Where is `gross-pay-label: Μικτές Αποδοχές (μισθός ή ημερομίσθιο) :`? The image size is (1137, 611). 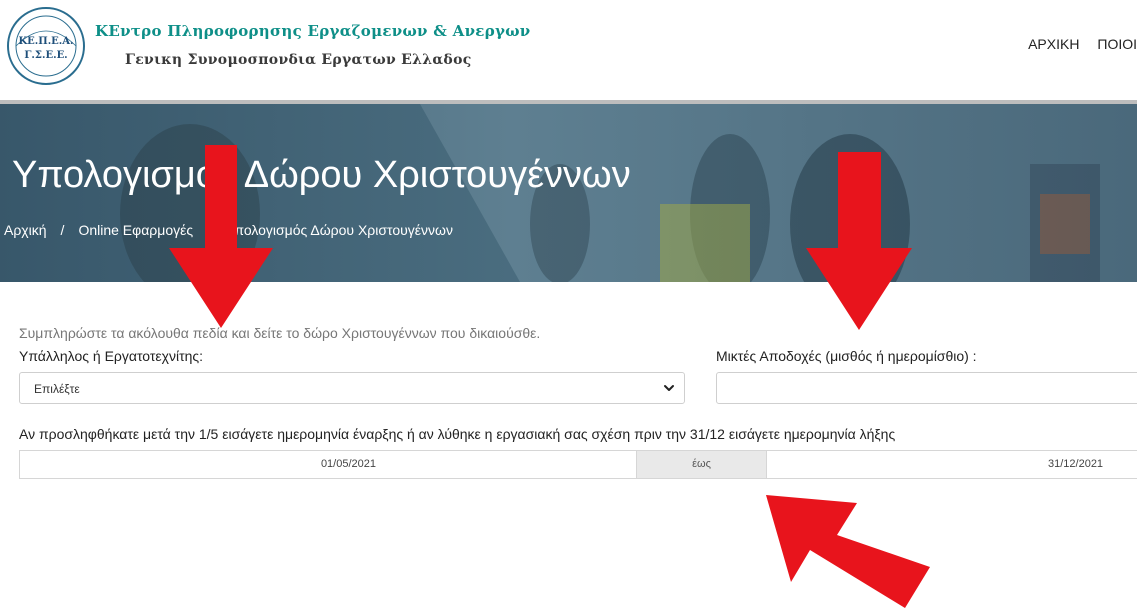
gross-pay-label: Μικτές Αποδοχές (μισθός ή ημερομίσθιο) : is located at coordinates (846, 356).